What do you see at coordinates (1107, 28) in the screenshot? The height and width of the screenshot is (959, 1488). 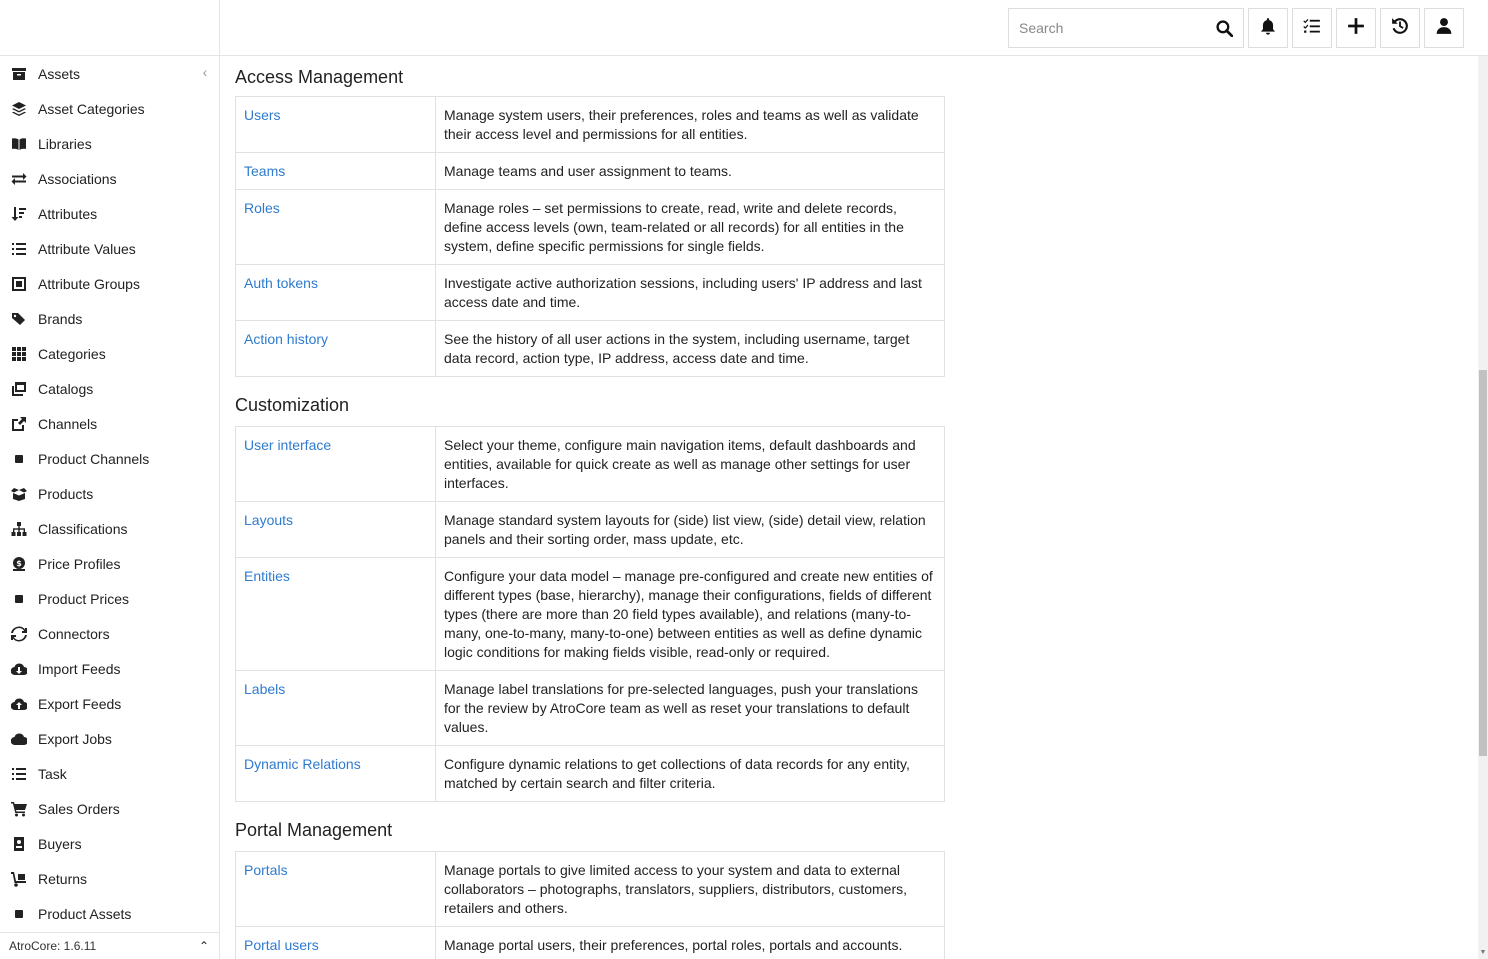 I see `search-input` at bounding box center [1107, 28].